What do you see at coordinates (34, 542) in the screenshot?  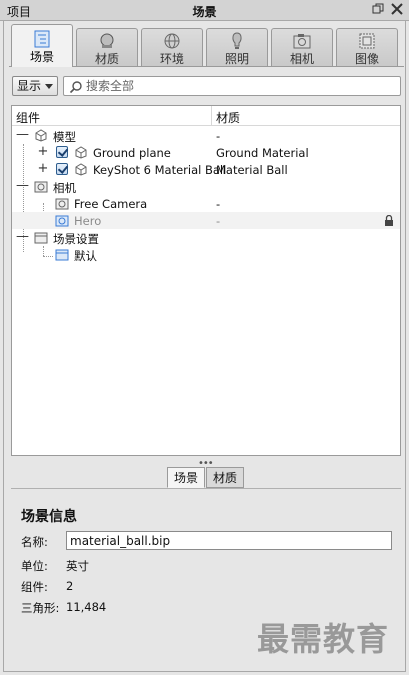 I see `name-label: 名称:` at bounding box center [34, 542].